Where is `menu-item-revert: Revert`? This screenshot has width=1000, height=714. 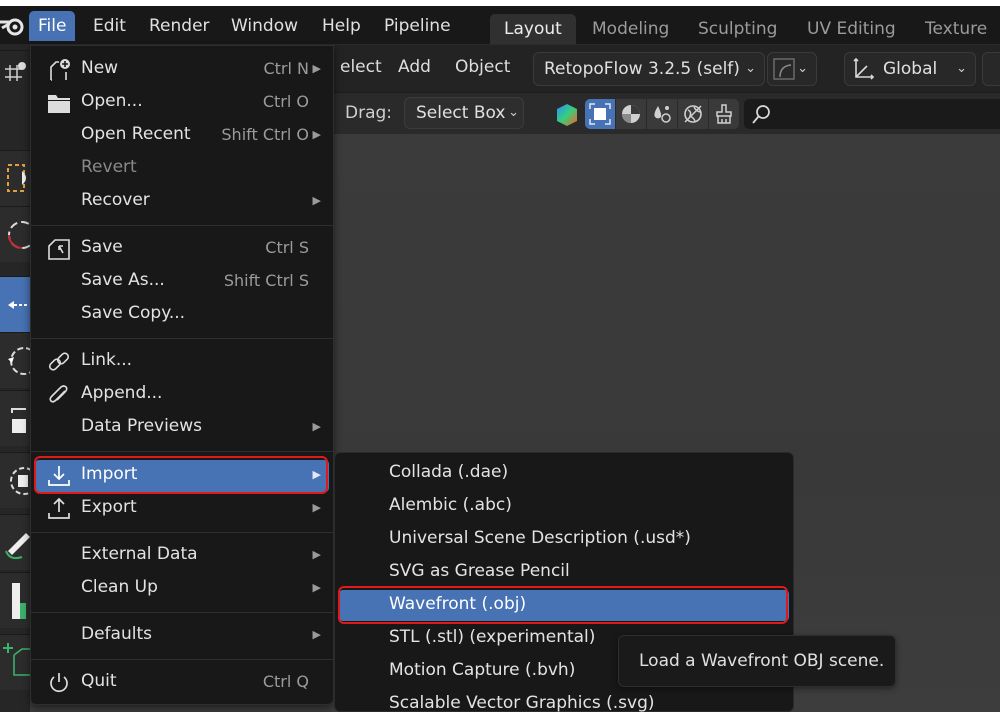 menu-item-revert: Revert is located at coordinates (182, 169).